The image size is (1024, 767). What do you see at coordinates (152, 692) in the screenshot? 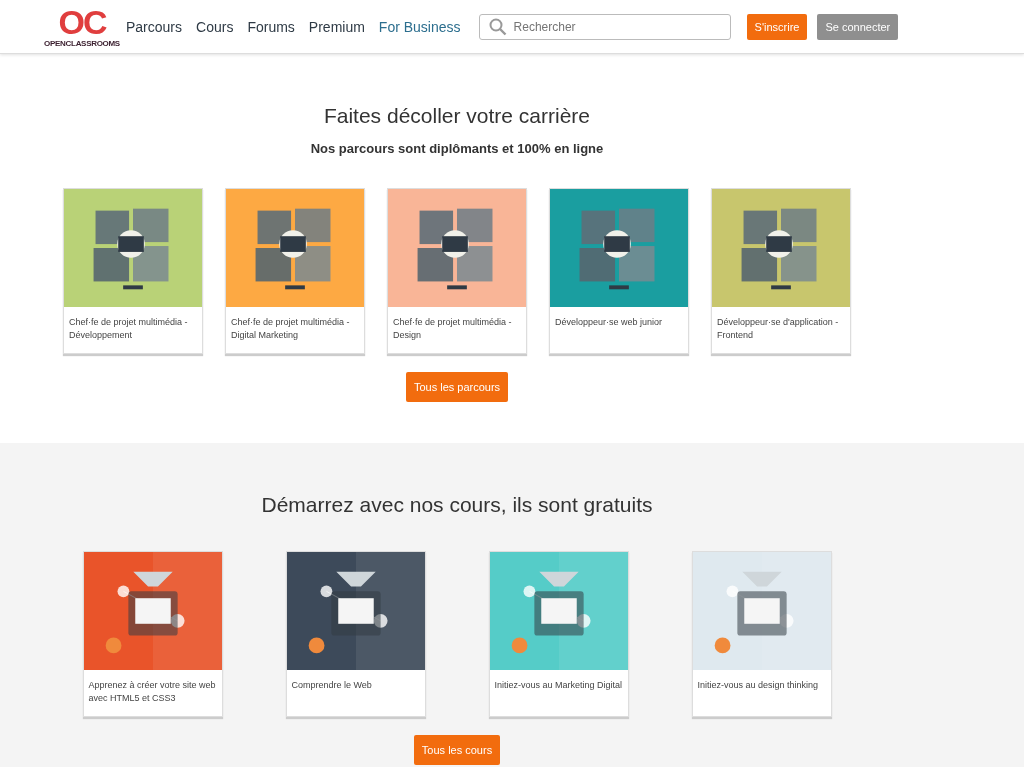
I see `card-title: Apprenez à créer votre site web avec HTML5 et CSS3` at bounding box center [152, 692].